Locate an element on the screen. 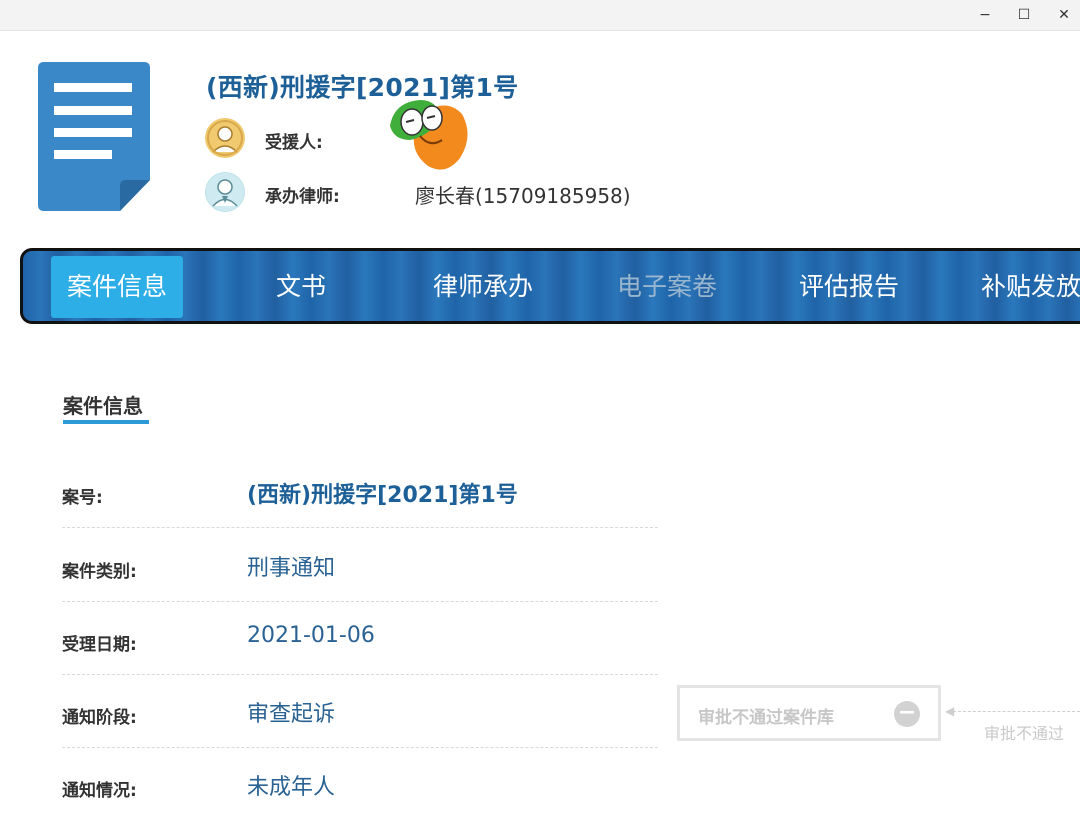  tab-subsidy-payment: 补贴发放 is located at coordinates (1020, 287).